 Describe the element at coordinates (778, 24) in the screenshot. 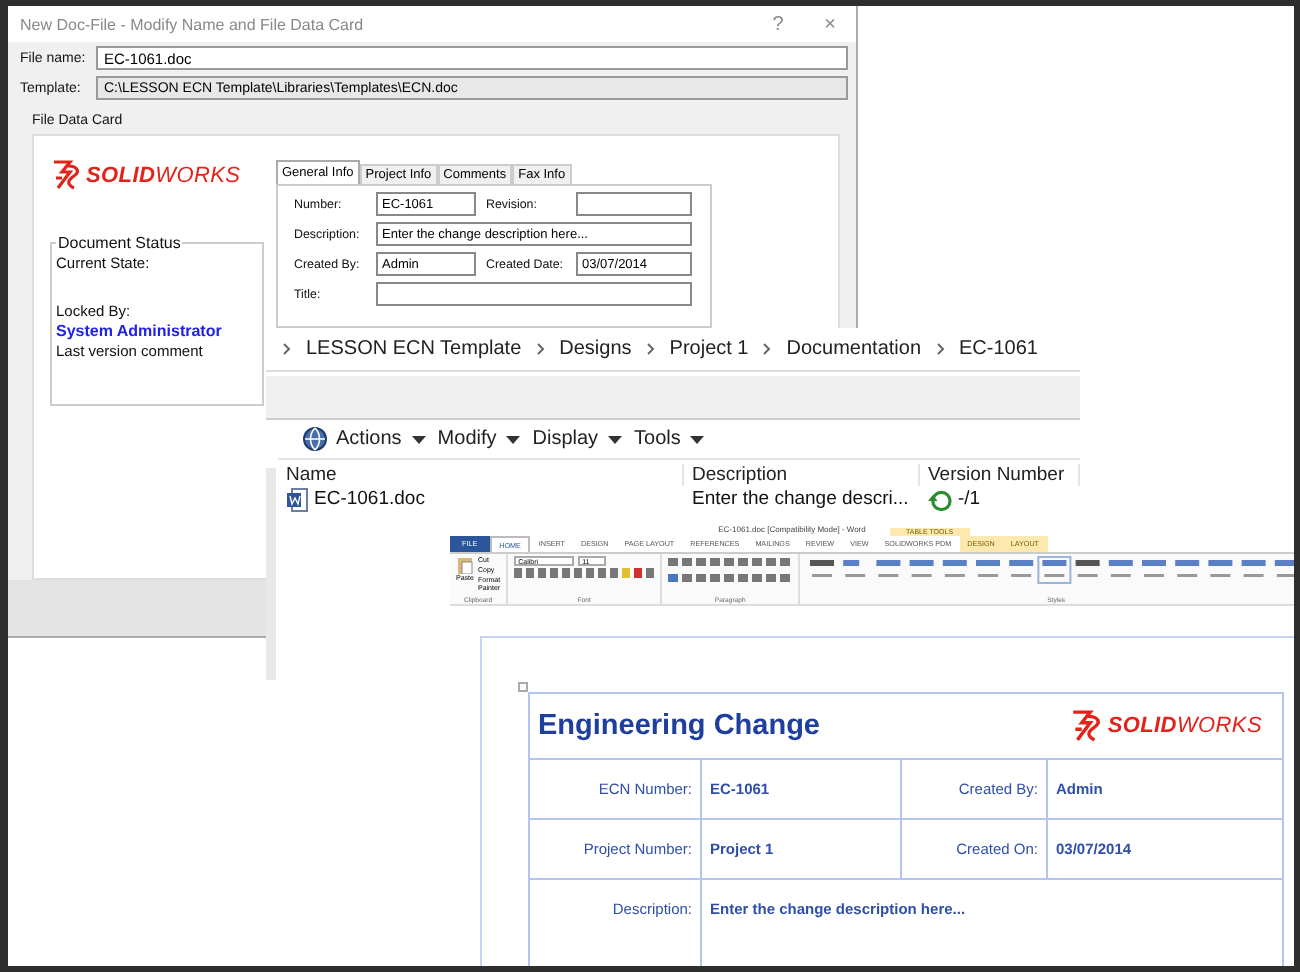

I see `help-button: ?` at that location.